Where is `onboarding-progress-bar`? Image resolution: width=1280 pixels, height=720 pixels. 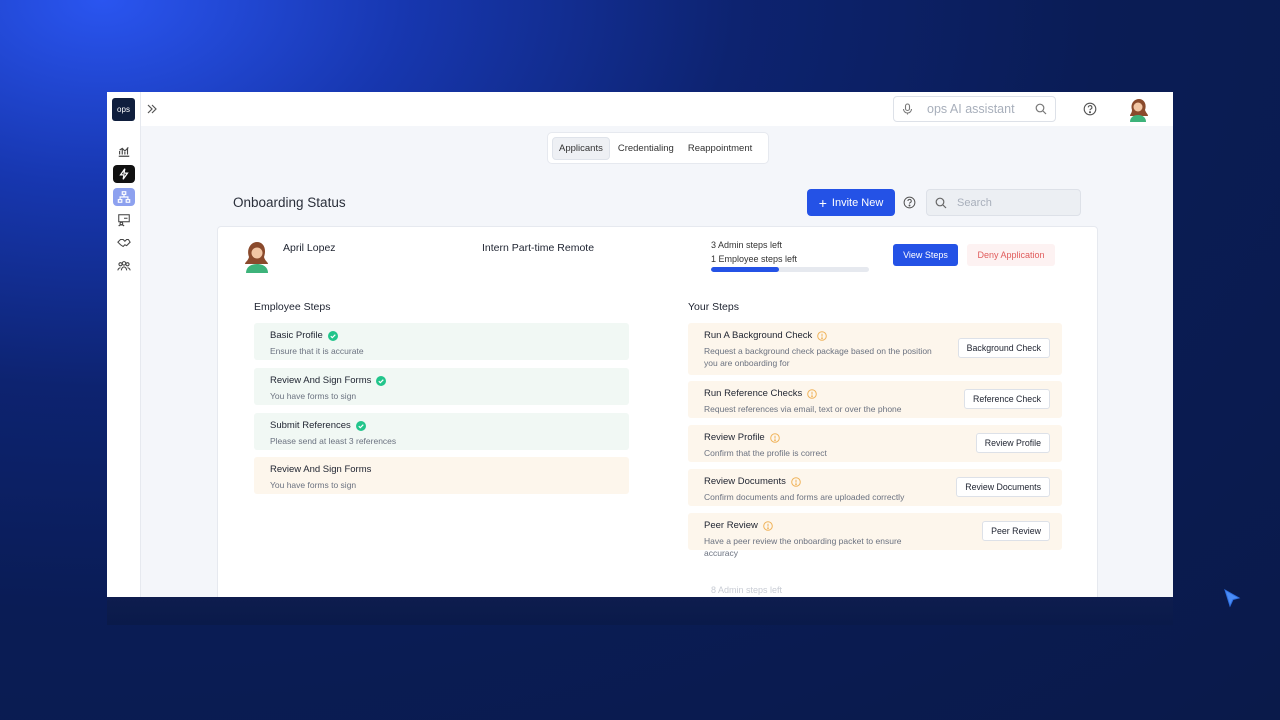
onboarding-progress-bar is located at coordinates (790, 269).